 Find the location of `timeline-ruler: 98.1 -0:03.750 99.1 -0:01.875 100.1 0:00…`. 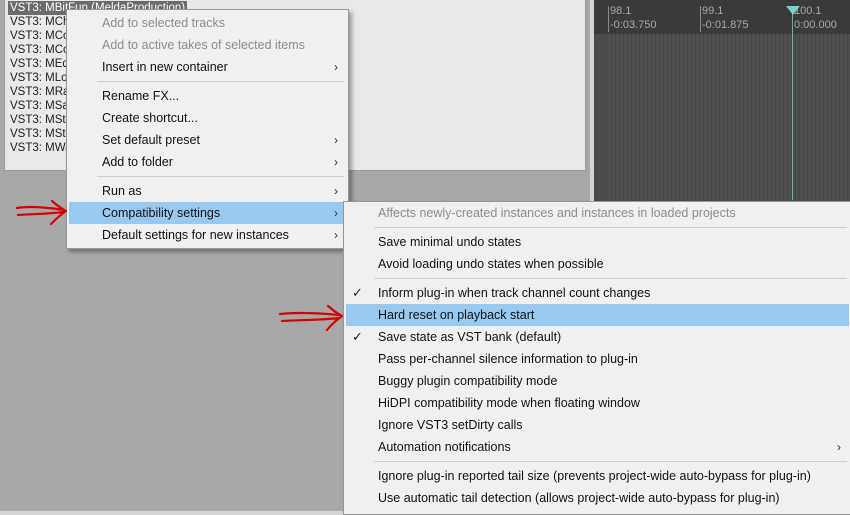

timeline-ruler: 98.1 -0:03.750 99.1 -0:01.875 100.1 0:00… is located at coordinates (722, 17).